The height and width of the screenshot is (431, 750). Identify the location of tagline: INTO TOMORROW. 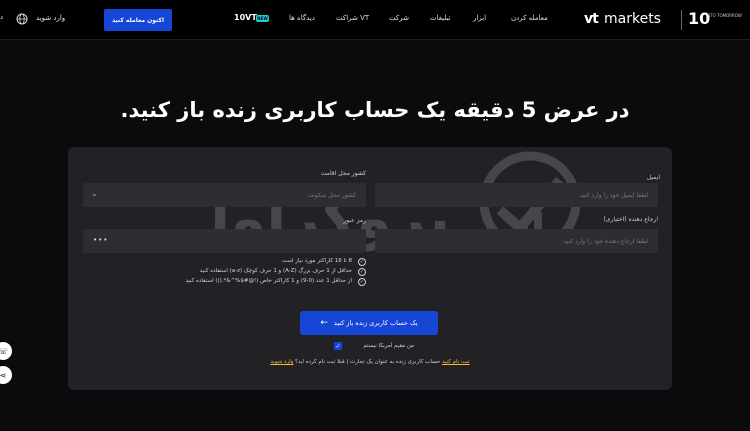
(724, 15).